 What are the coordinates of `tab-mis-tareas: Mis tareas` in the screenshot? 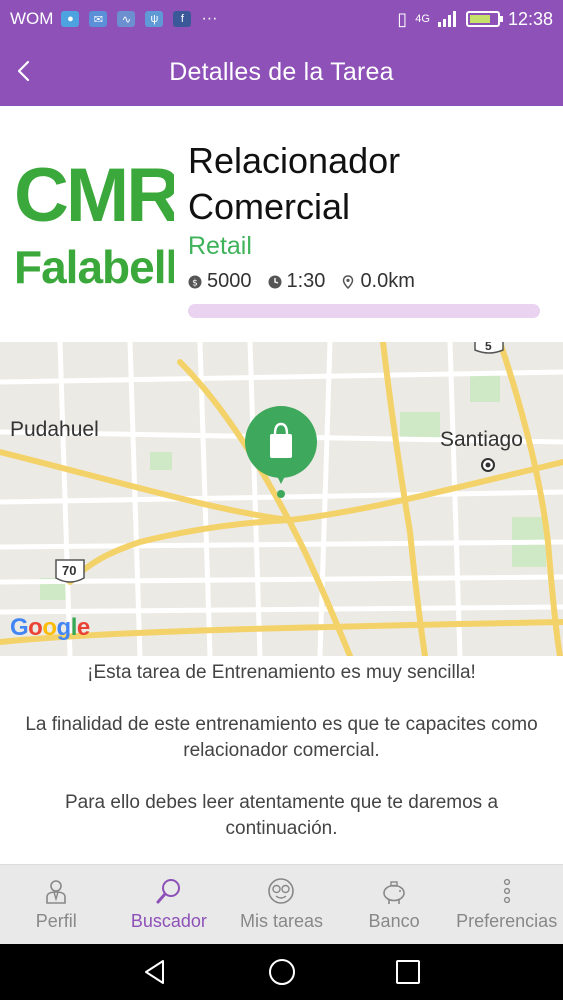 It's located at (281, 904).